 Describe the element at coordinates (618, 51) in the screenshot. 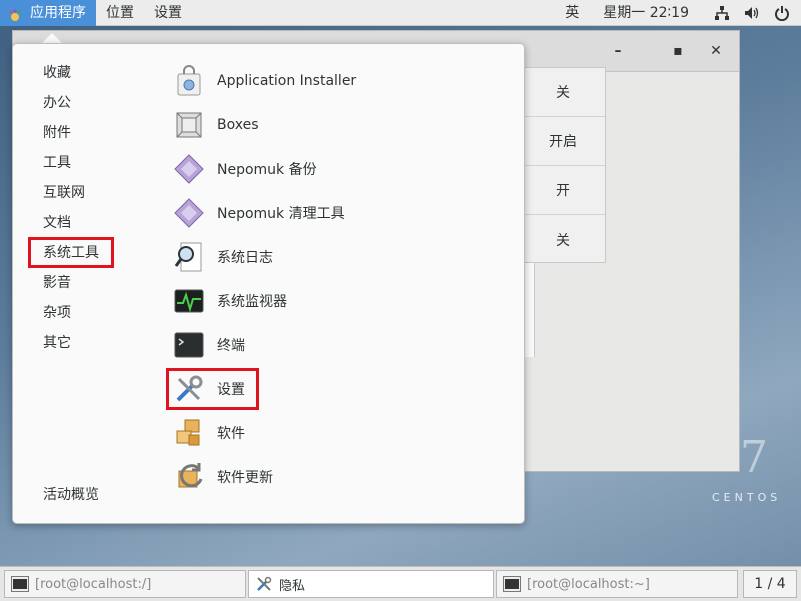

I see `minimize-icon: –` at that location.